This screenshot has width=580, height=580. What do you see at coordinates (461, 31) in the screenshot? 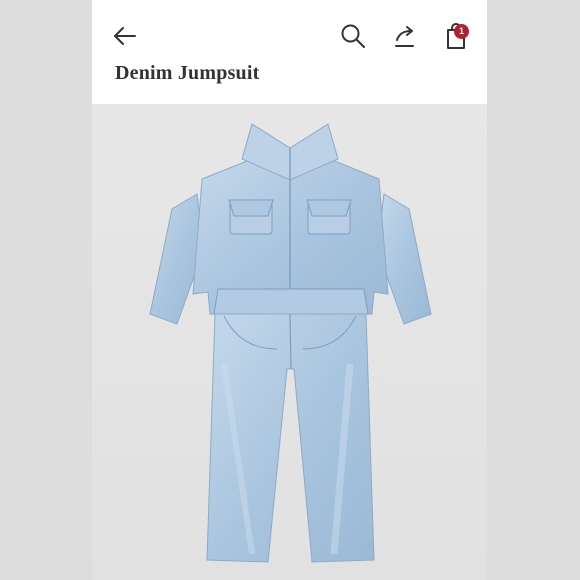
I see `bag-count-badge: 1` at bounding box center [461, 31].